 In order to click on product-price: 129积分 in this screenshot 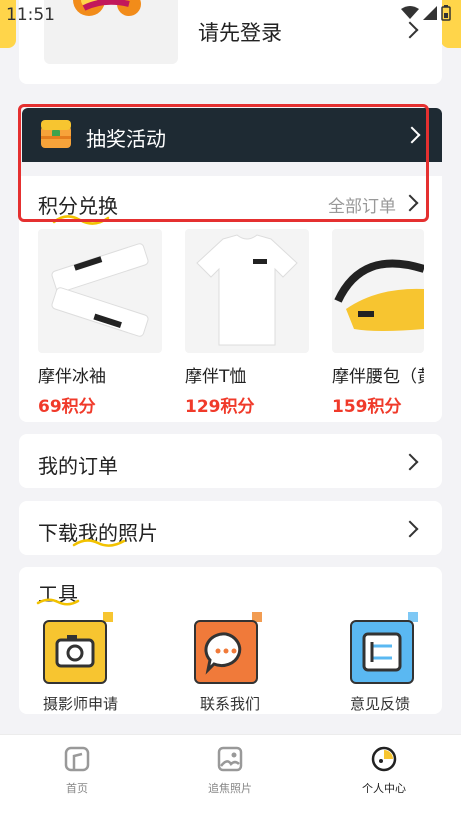, I will do `click(220, 407)`.